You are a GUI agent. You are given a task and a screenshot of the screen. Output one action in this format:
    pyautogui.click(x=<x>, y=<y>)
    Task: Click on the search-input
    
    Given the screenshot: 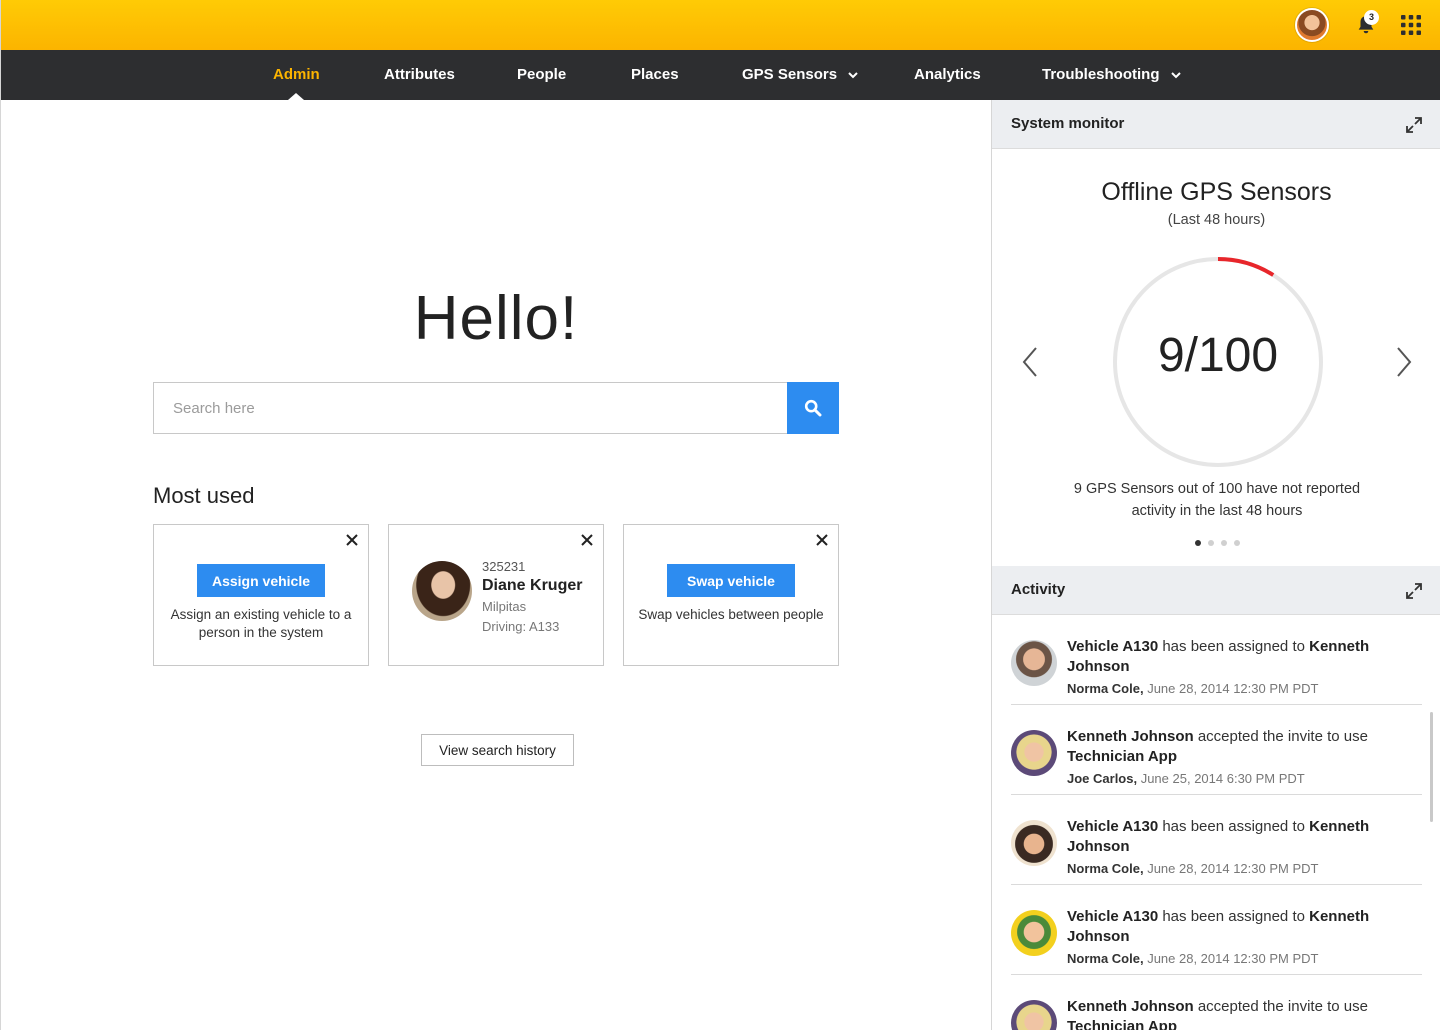 What is the action you would take?
    pyautogui.click(x=470, y=408)
    